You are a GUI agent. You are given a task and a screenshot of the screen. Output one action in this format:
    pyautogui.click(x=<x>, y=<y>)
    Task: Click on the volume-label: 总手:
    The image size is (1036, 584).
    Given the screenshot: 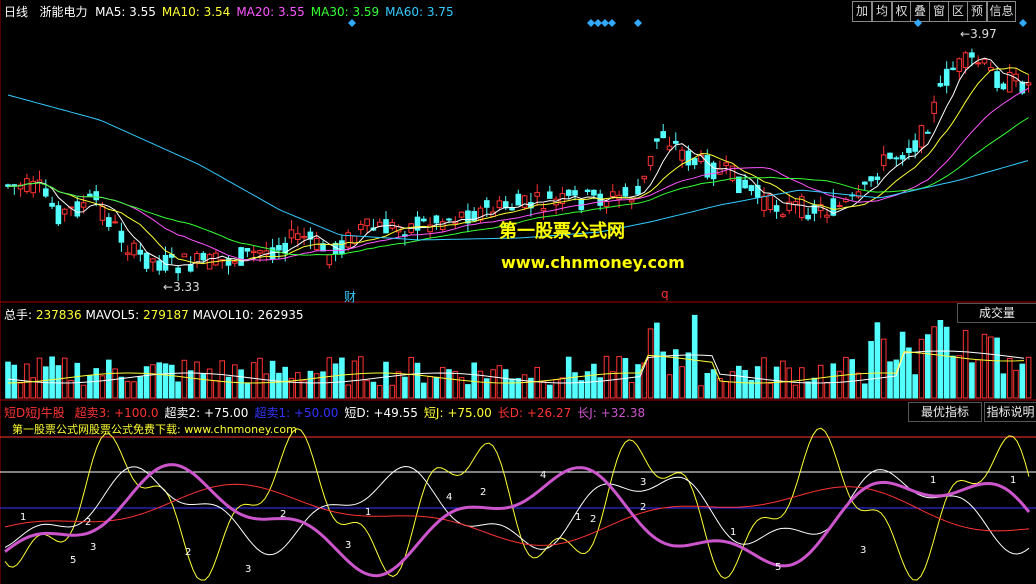 What is the action you would take?
    pyautogui.click(x=18, y=315)
    